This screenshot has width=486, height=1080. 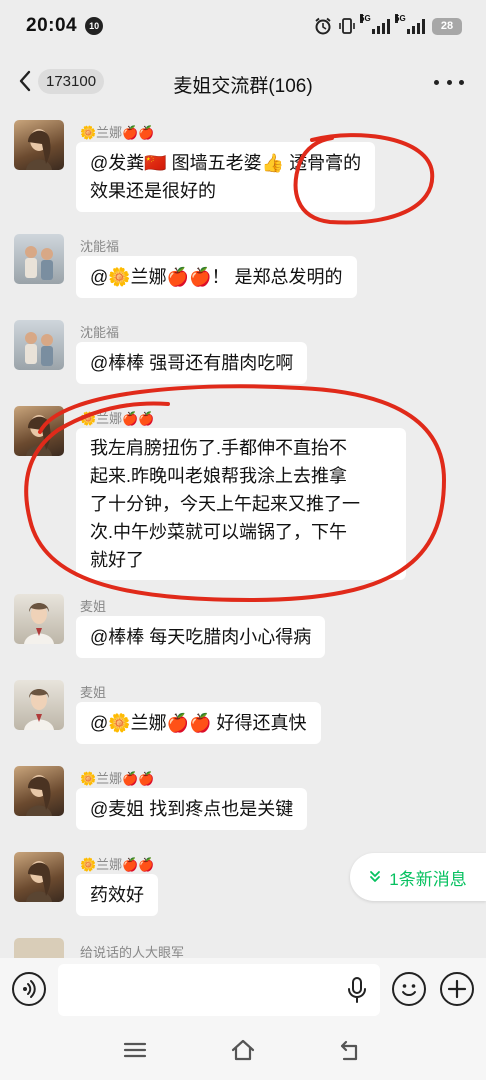 I want to click on alarm-icon, so click(x=323, y=26).